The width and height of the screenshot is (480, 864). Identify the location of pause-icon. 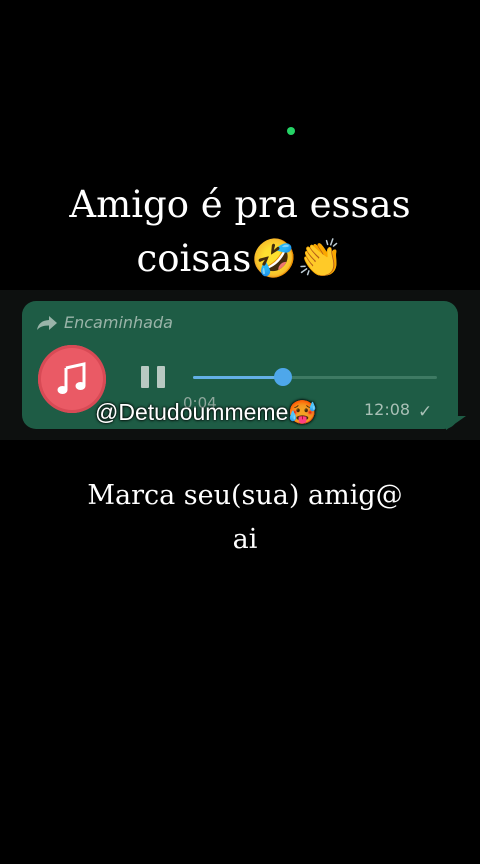
(153, 377).